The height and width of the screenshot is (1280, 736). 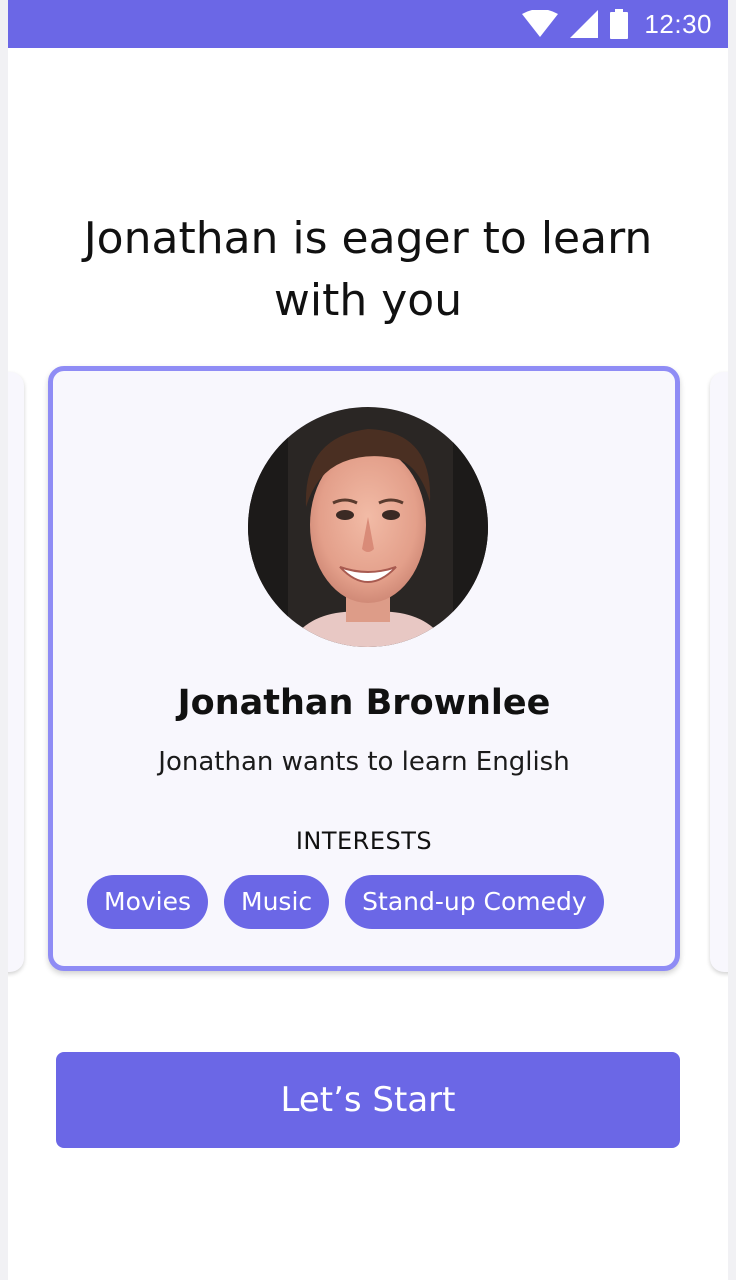 I want to click on interest-chip-music: Music, so click(x=277, y=902).